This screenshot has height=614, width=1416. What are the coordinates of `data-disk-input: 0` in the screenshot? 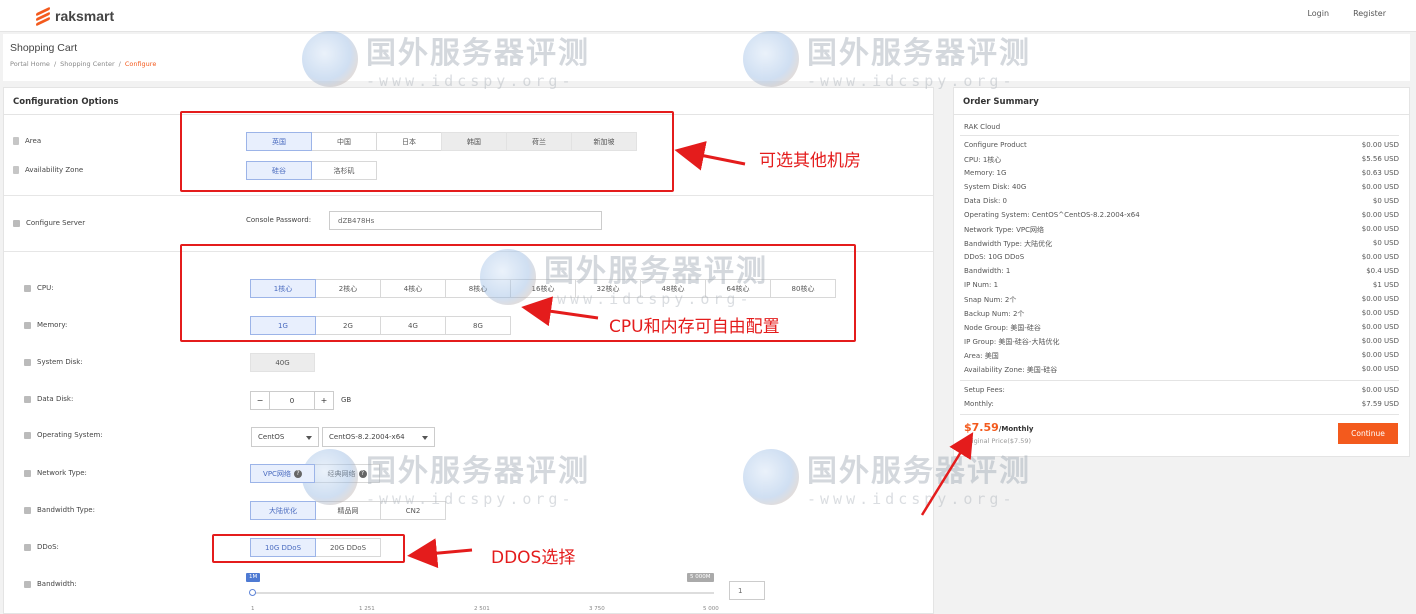 It's located at (292, 400).